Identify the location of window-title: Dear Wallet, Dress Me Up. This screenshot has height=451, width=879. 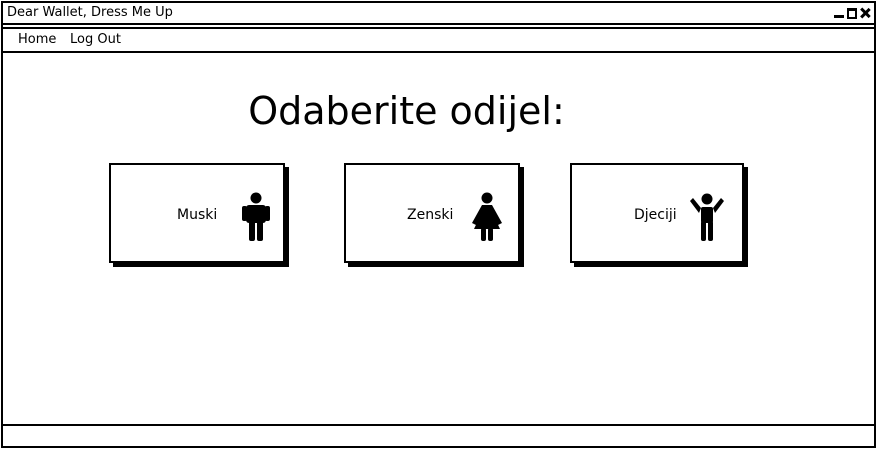
(90, 12).